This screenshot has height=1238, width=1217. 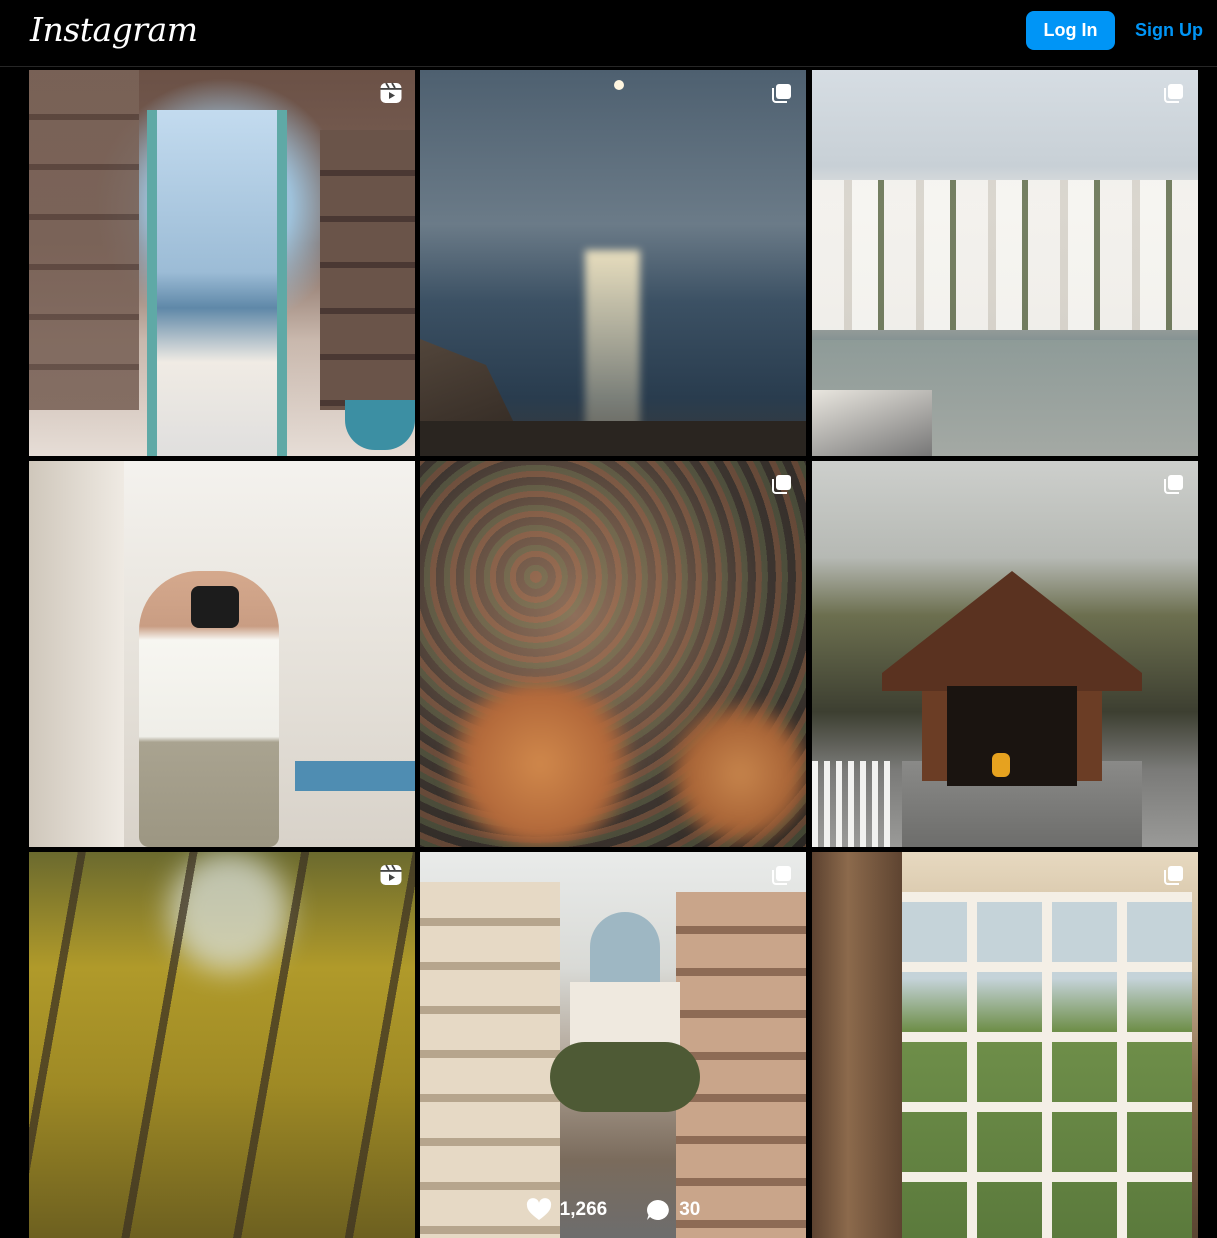 What do you see at coordinates (1169, 30) in the screenshot?
I see `sign-up-button: Sign Up` at bounding box center [1169, 30].